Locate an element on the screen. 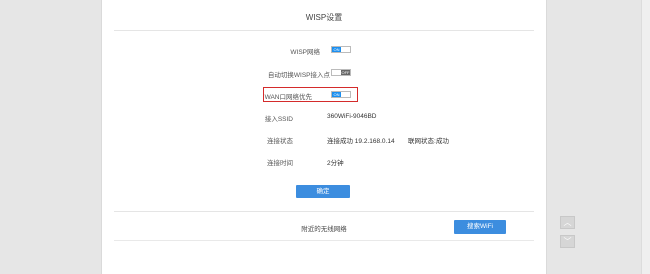  wan-priority-toggle: ON is located at coordinates (341, 94).